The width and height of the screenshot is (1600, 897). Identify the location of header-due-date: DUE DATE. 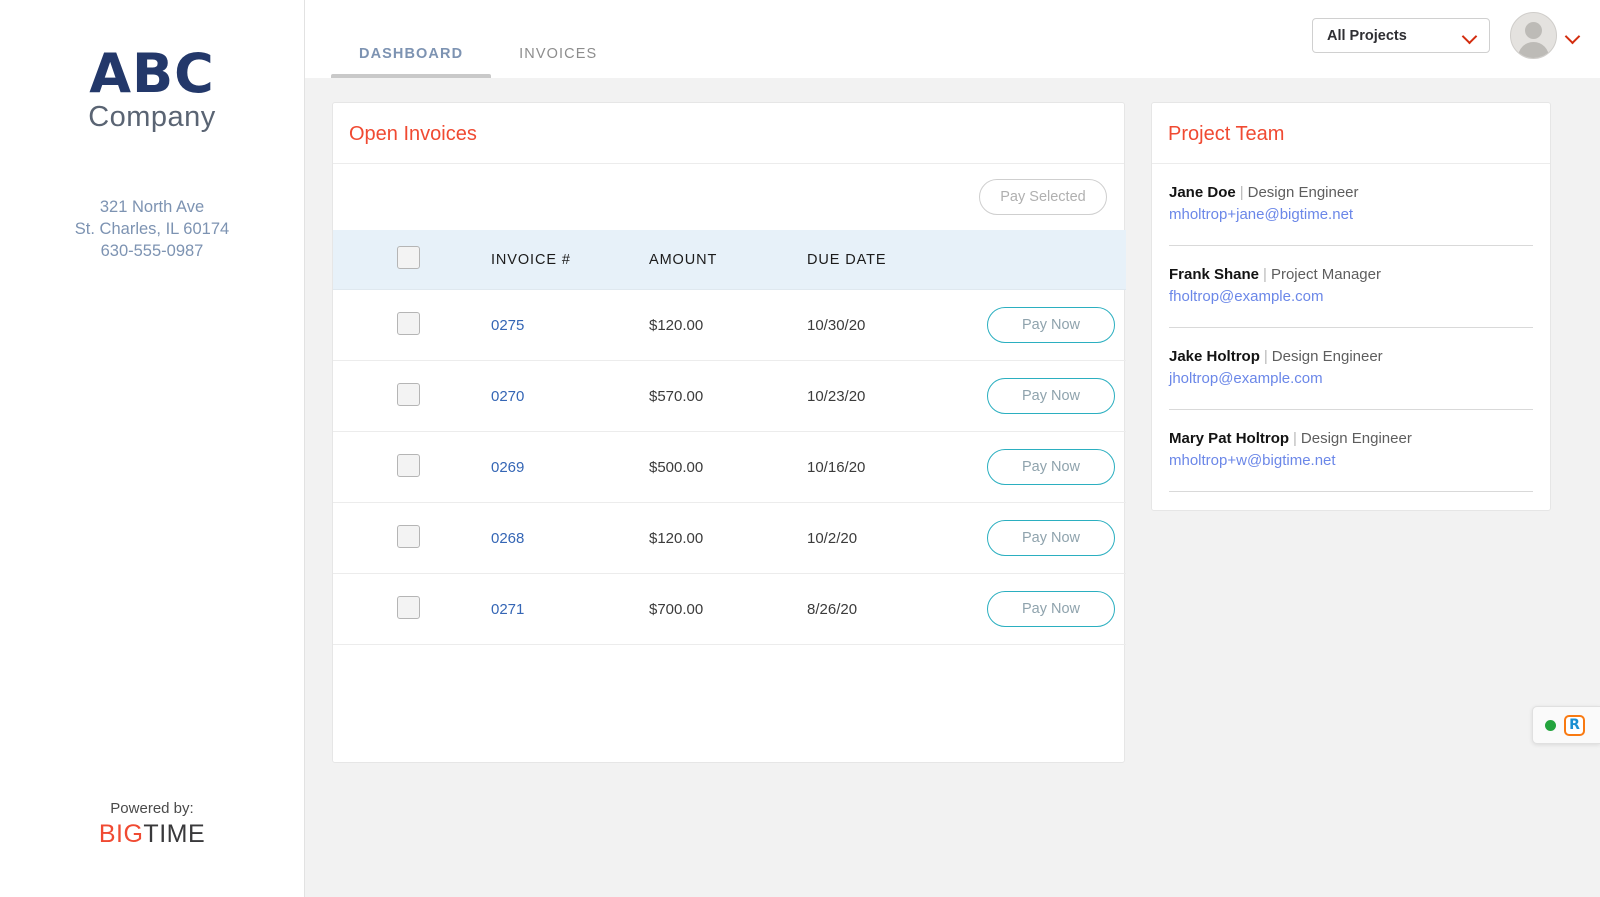
(897, 260).